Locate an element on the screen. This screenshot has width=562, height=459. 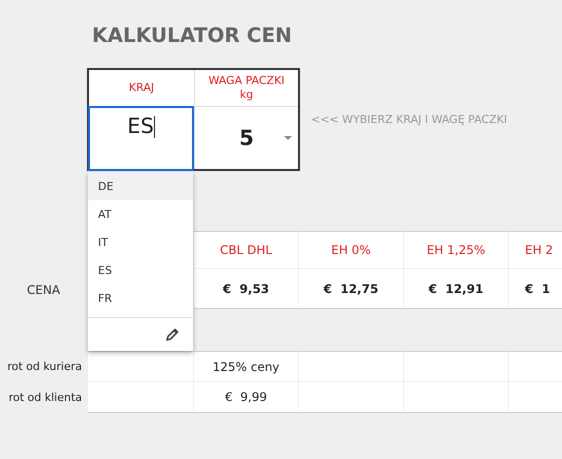
price-cell: € 12,91 is located at coordinates (455, 289).